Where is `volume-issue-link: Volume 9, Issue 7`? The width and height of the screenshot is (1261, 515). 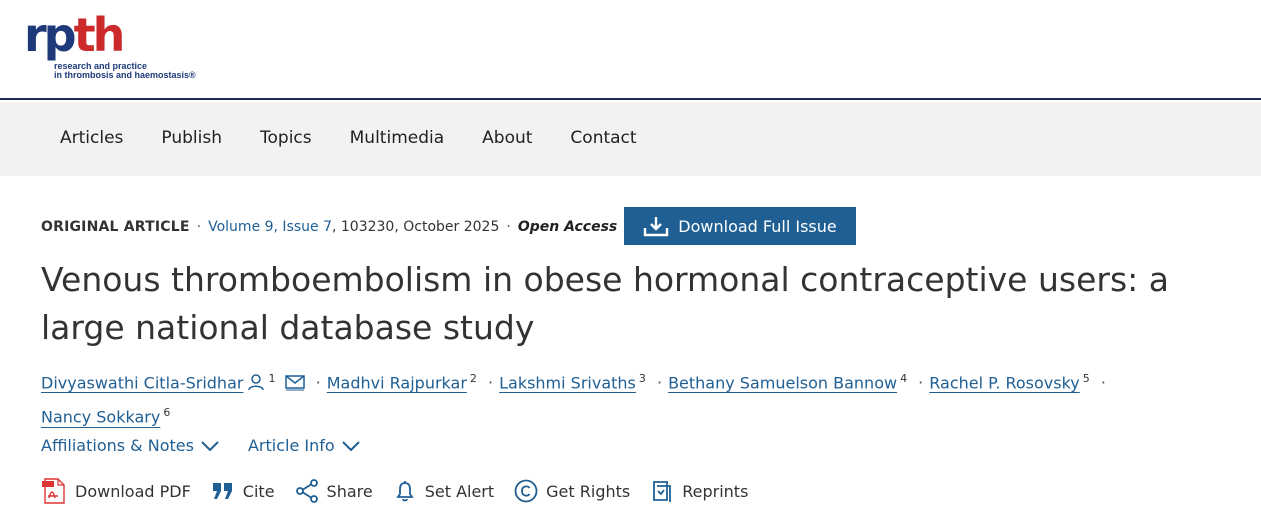
volume-issue-link: Volume 9, Issue 7 is located at coordinates (270, 227).